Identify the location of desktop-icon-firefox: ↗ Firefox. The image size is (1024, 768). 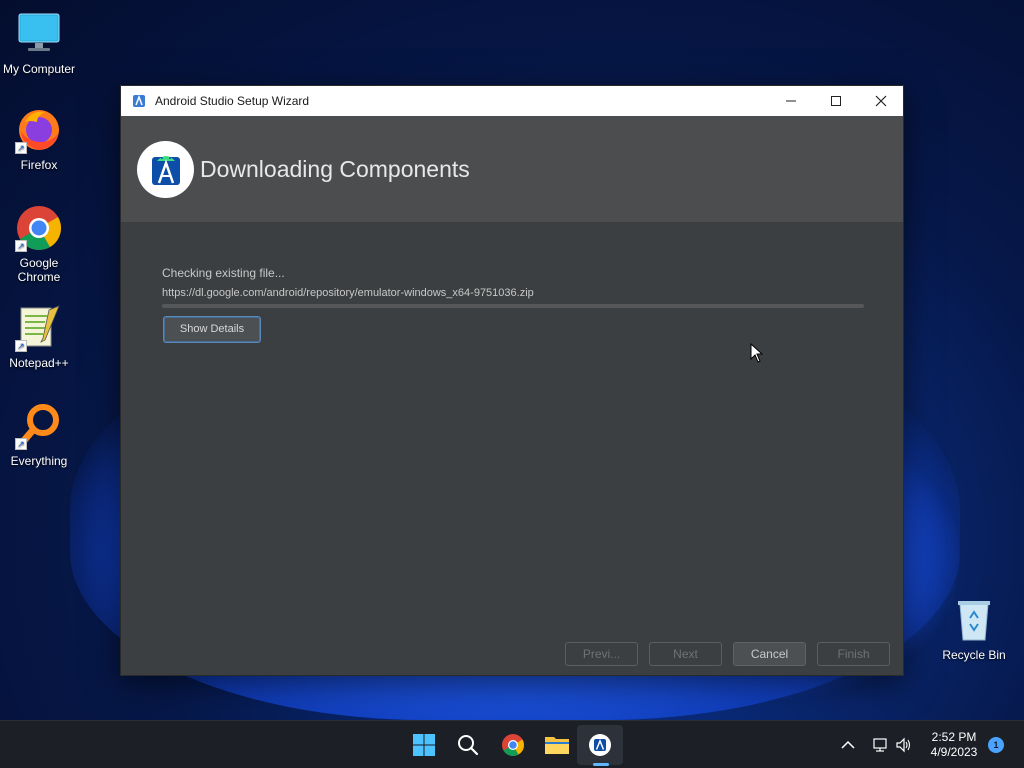
(39, 139).